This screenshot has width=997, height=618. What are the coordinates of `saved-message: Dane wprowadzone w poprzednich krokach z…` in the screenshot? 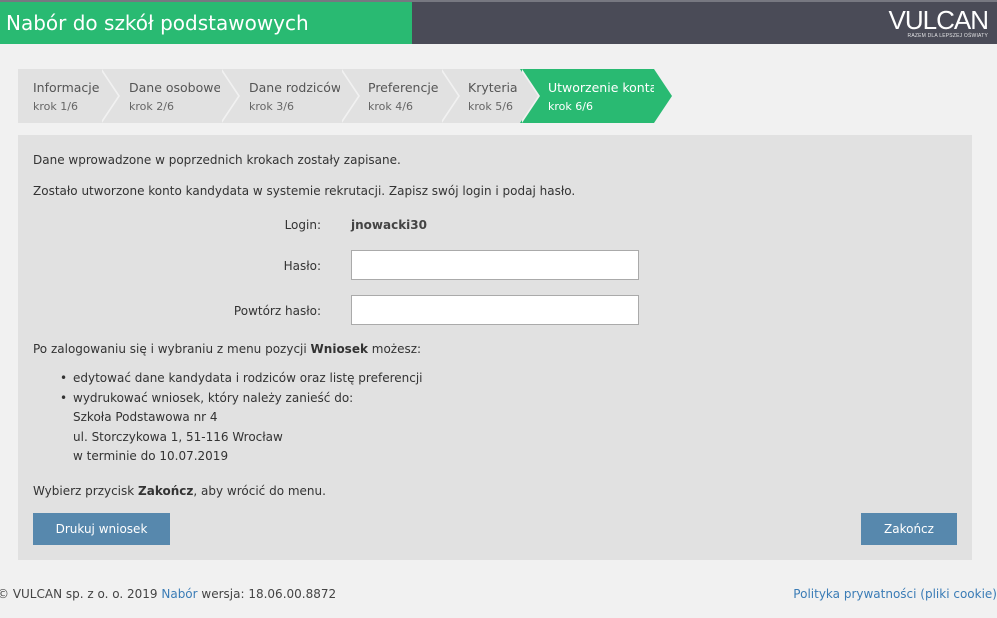 It's located at (217, 160).